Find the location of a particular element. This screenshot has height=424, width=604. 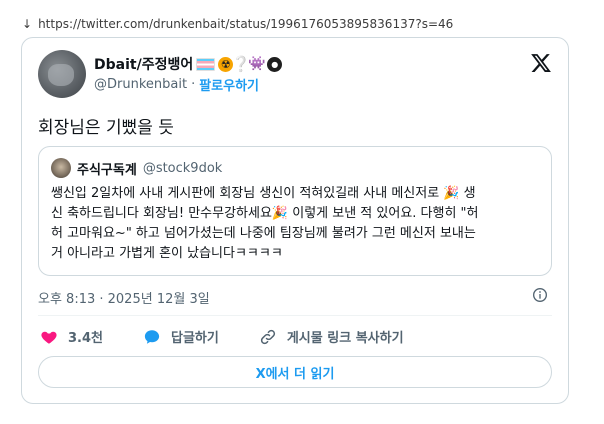

author-display-name: Dbait/주정뱅어 is located at coordinates (143, 64).